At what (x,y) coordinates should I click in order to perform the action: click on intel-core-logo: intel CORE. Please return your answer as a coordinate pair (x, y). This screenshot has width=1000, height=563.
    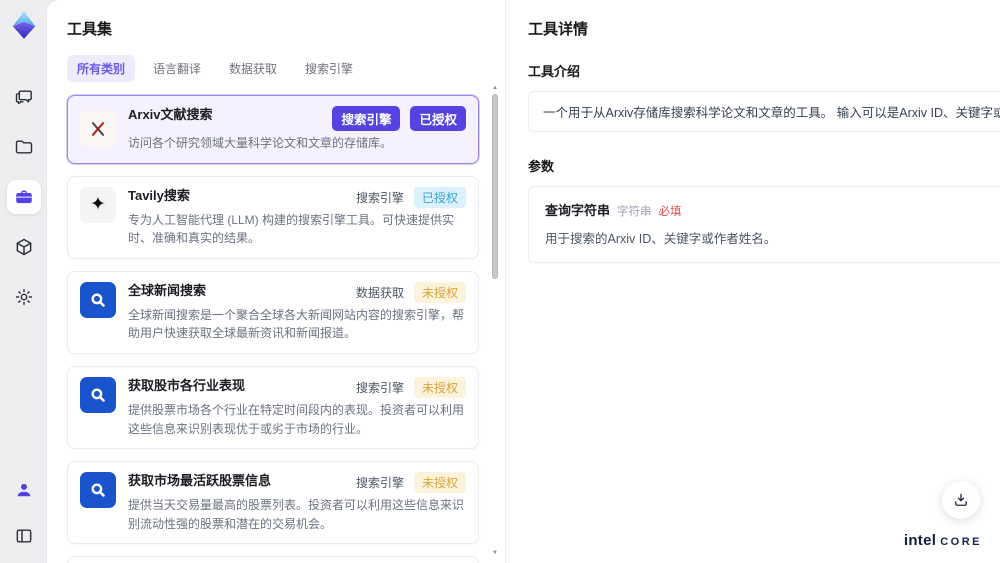
    Looking at the image, I should click on (943, 540).